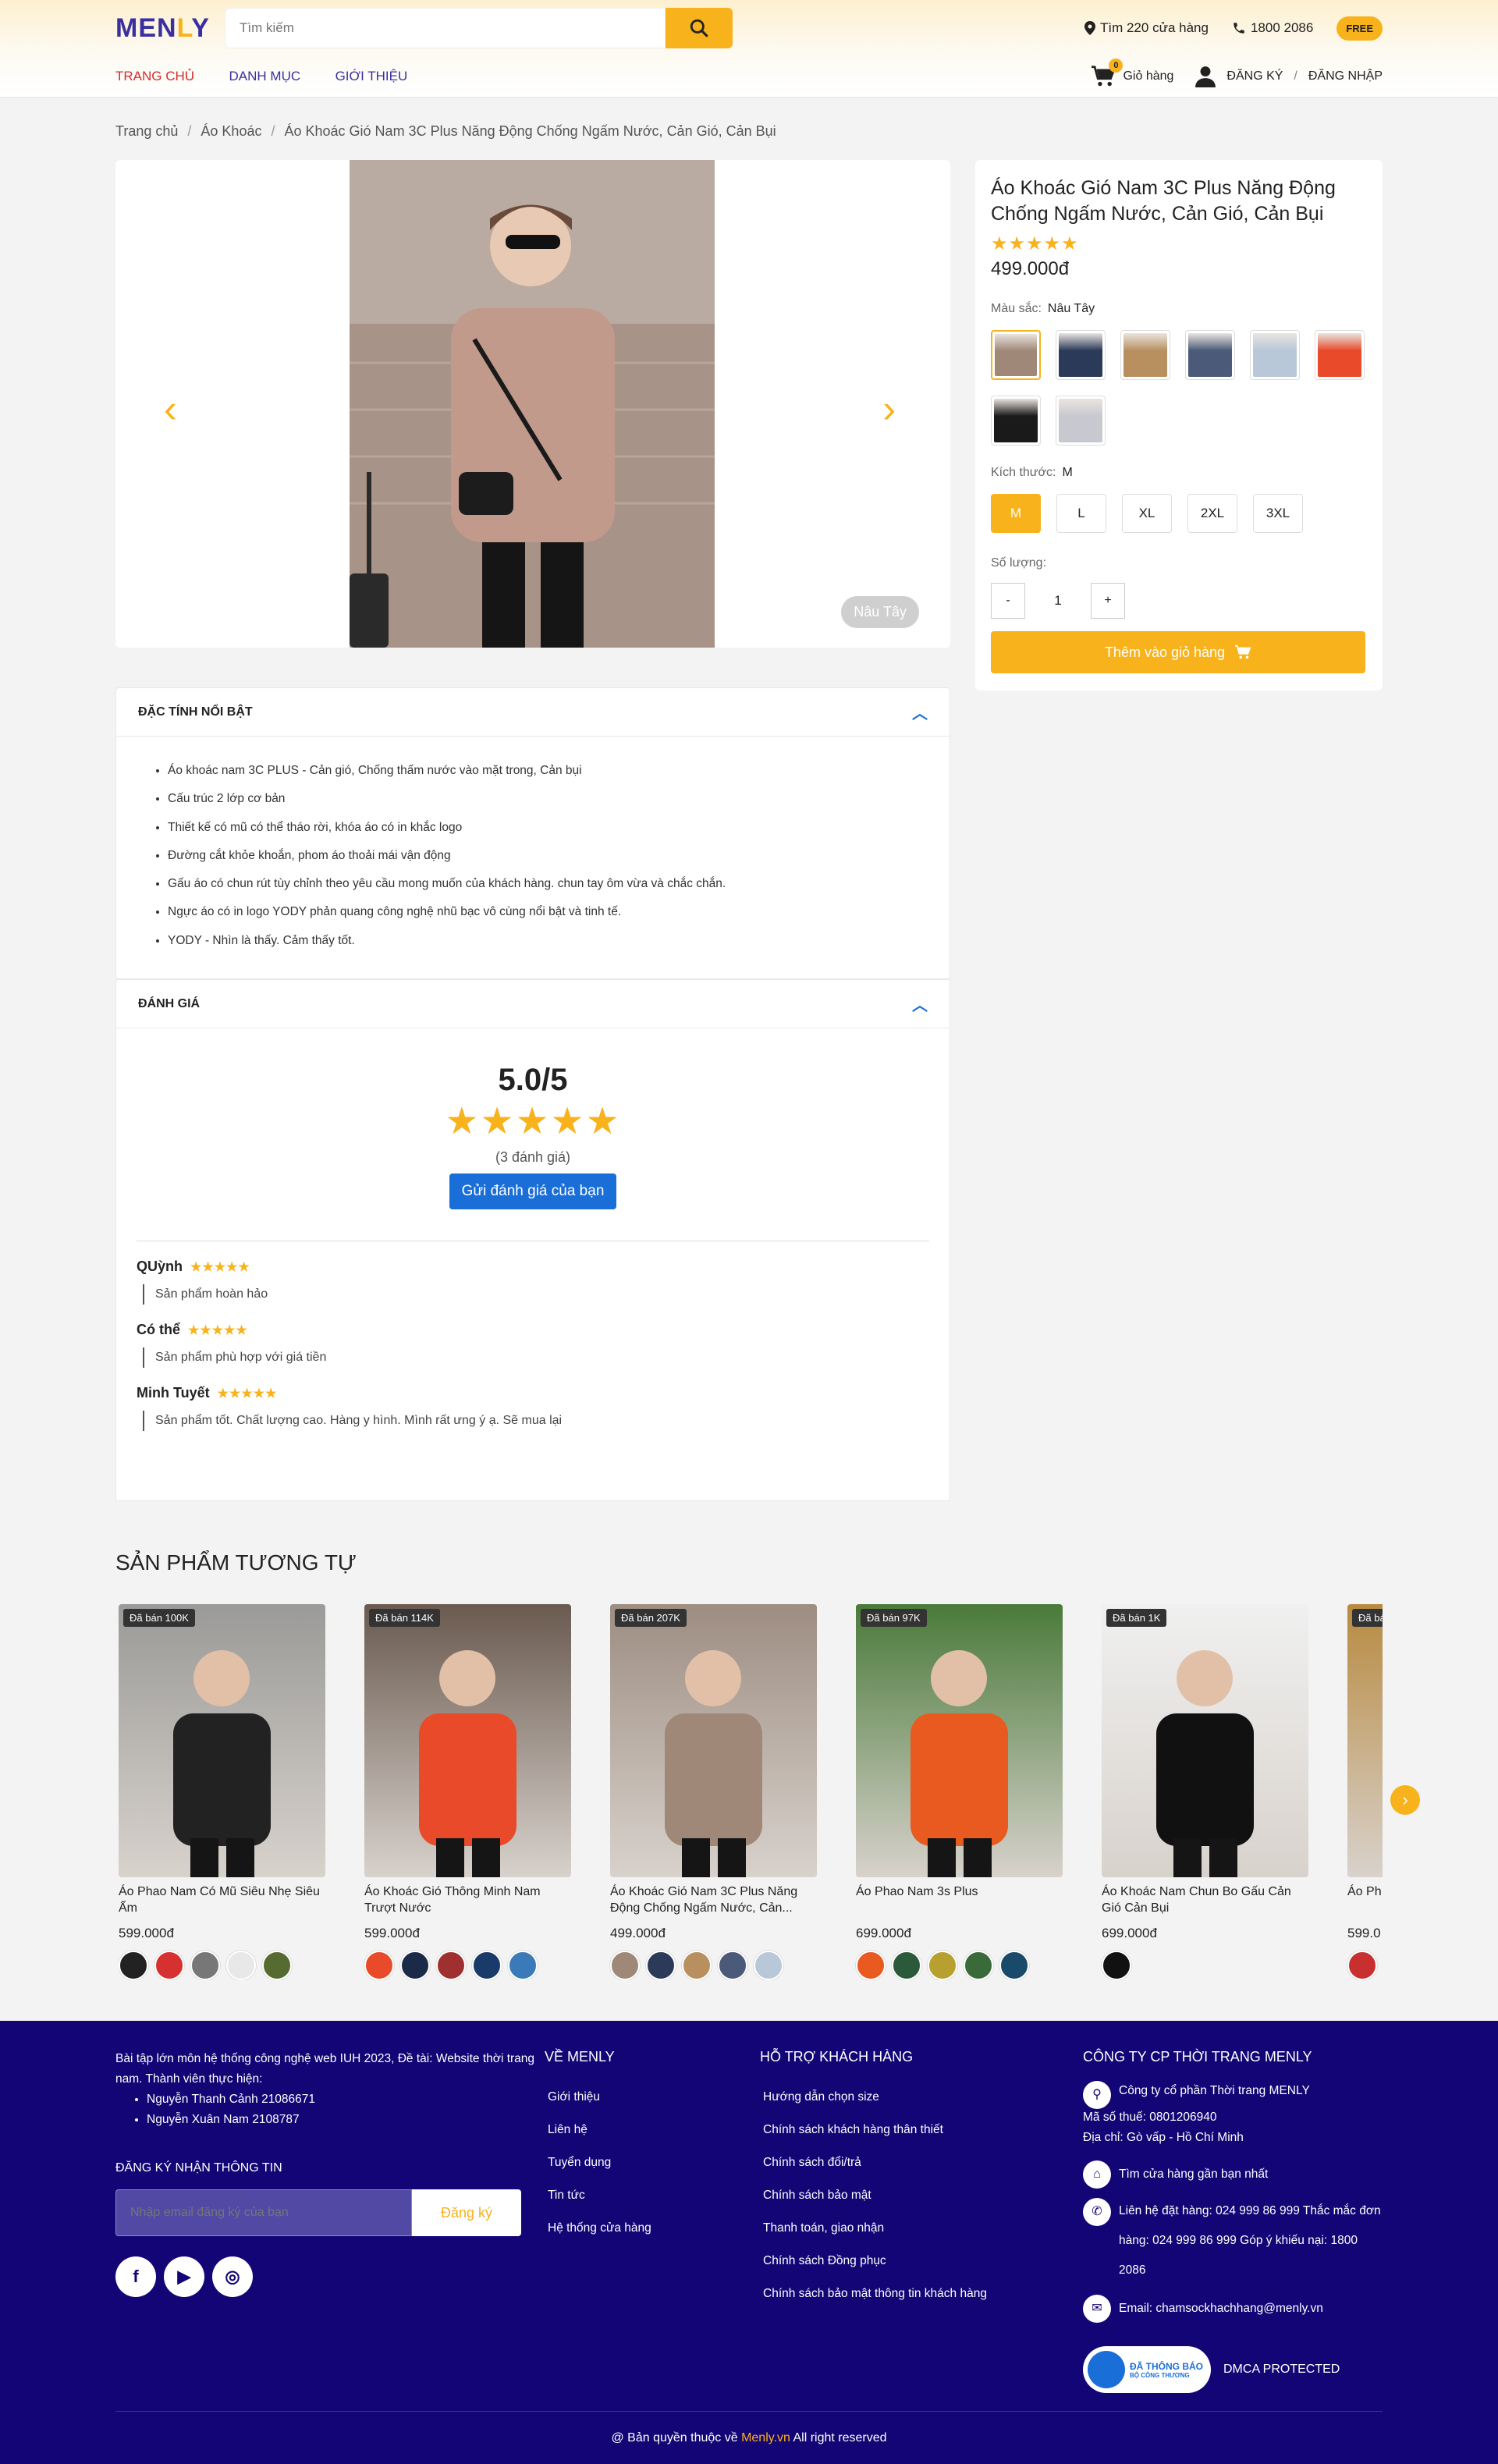 The image size is (1498, 2464). I want to click on size-option: M, so click(1016, 513).